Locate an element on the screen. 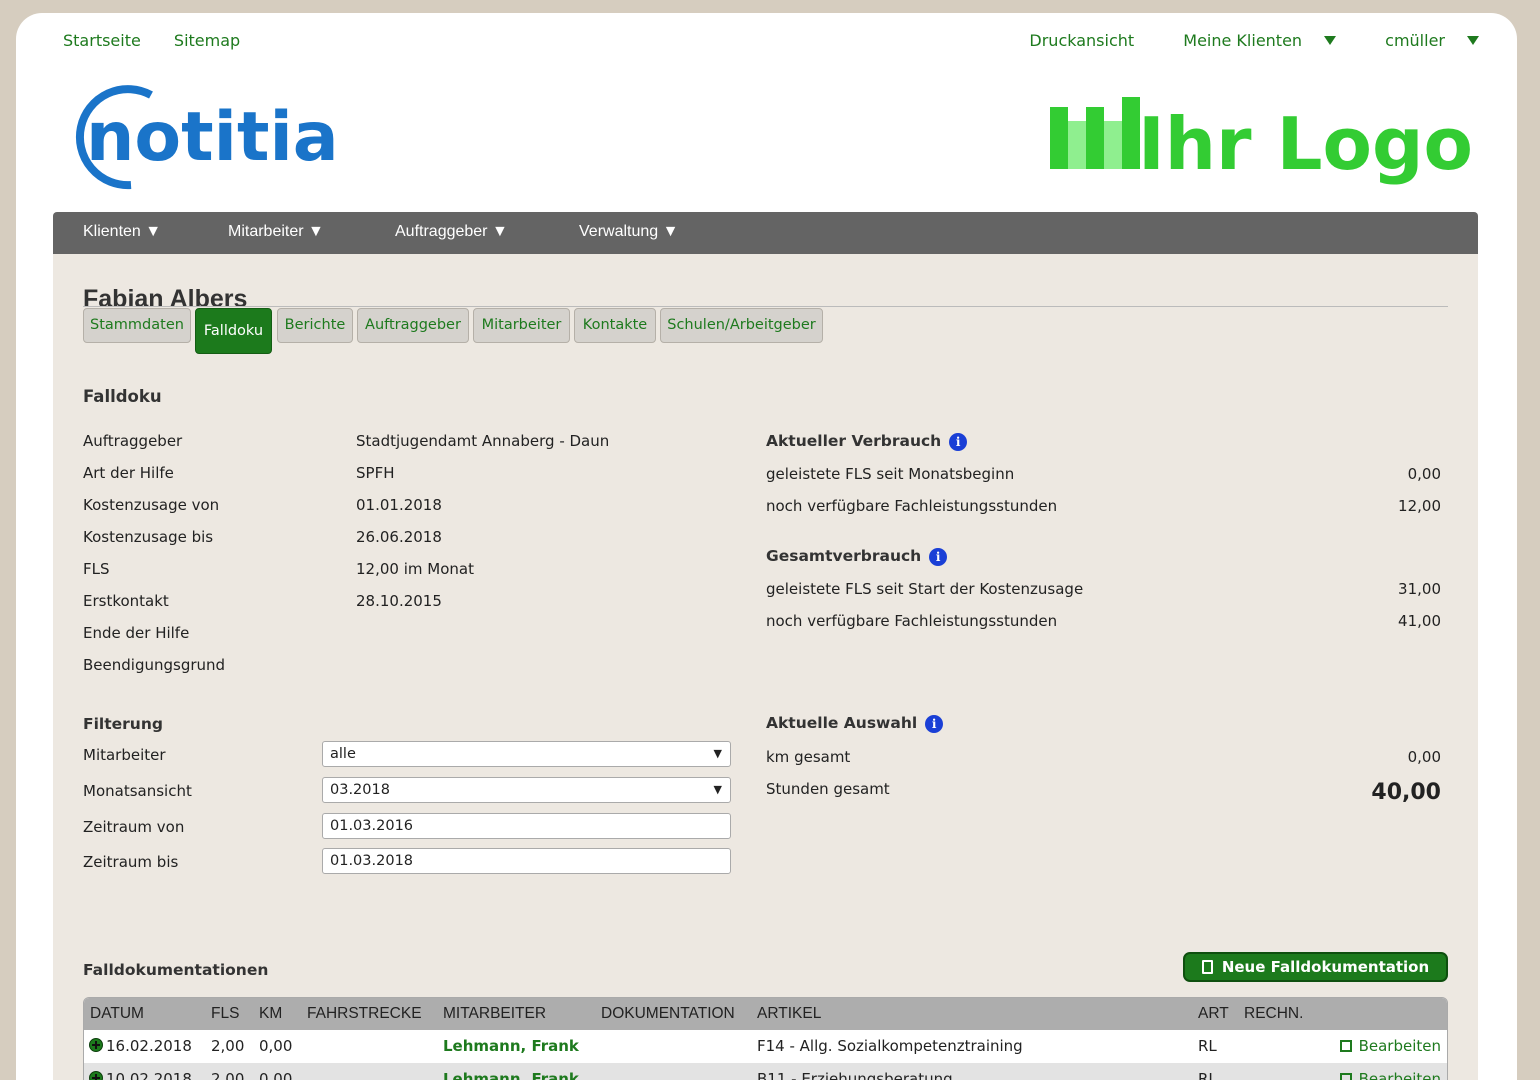 The height and width of the screenshot is (1080, 1540). col-mitarbeiter: MITARBEITER is located at coordinates (494, 1014).